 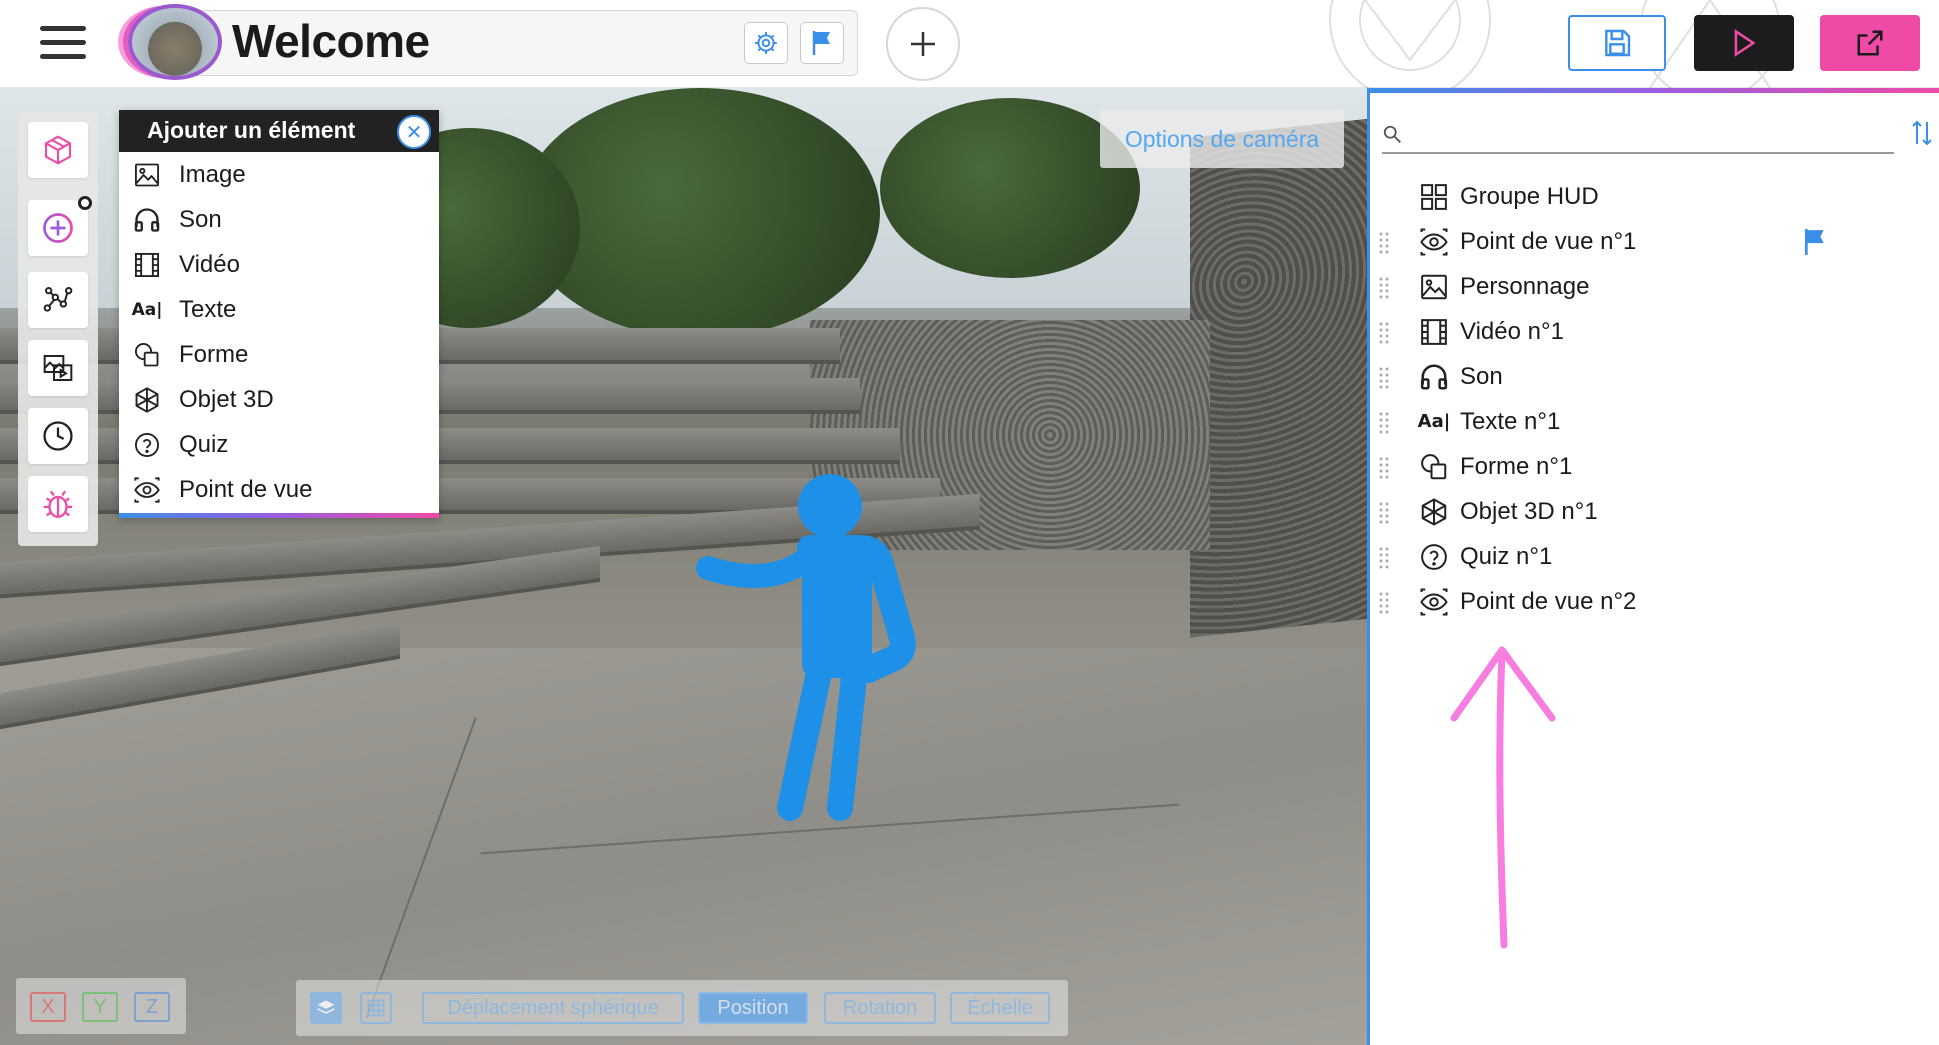 I want to click on flag-icon, so click(x=1814, y=241).